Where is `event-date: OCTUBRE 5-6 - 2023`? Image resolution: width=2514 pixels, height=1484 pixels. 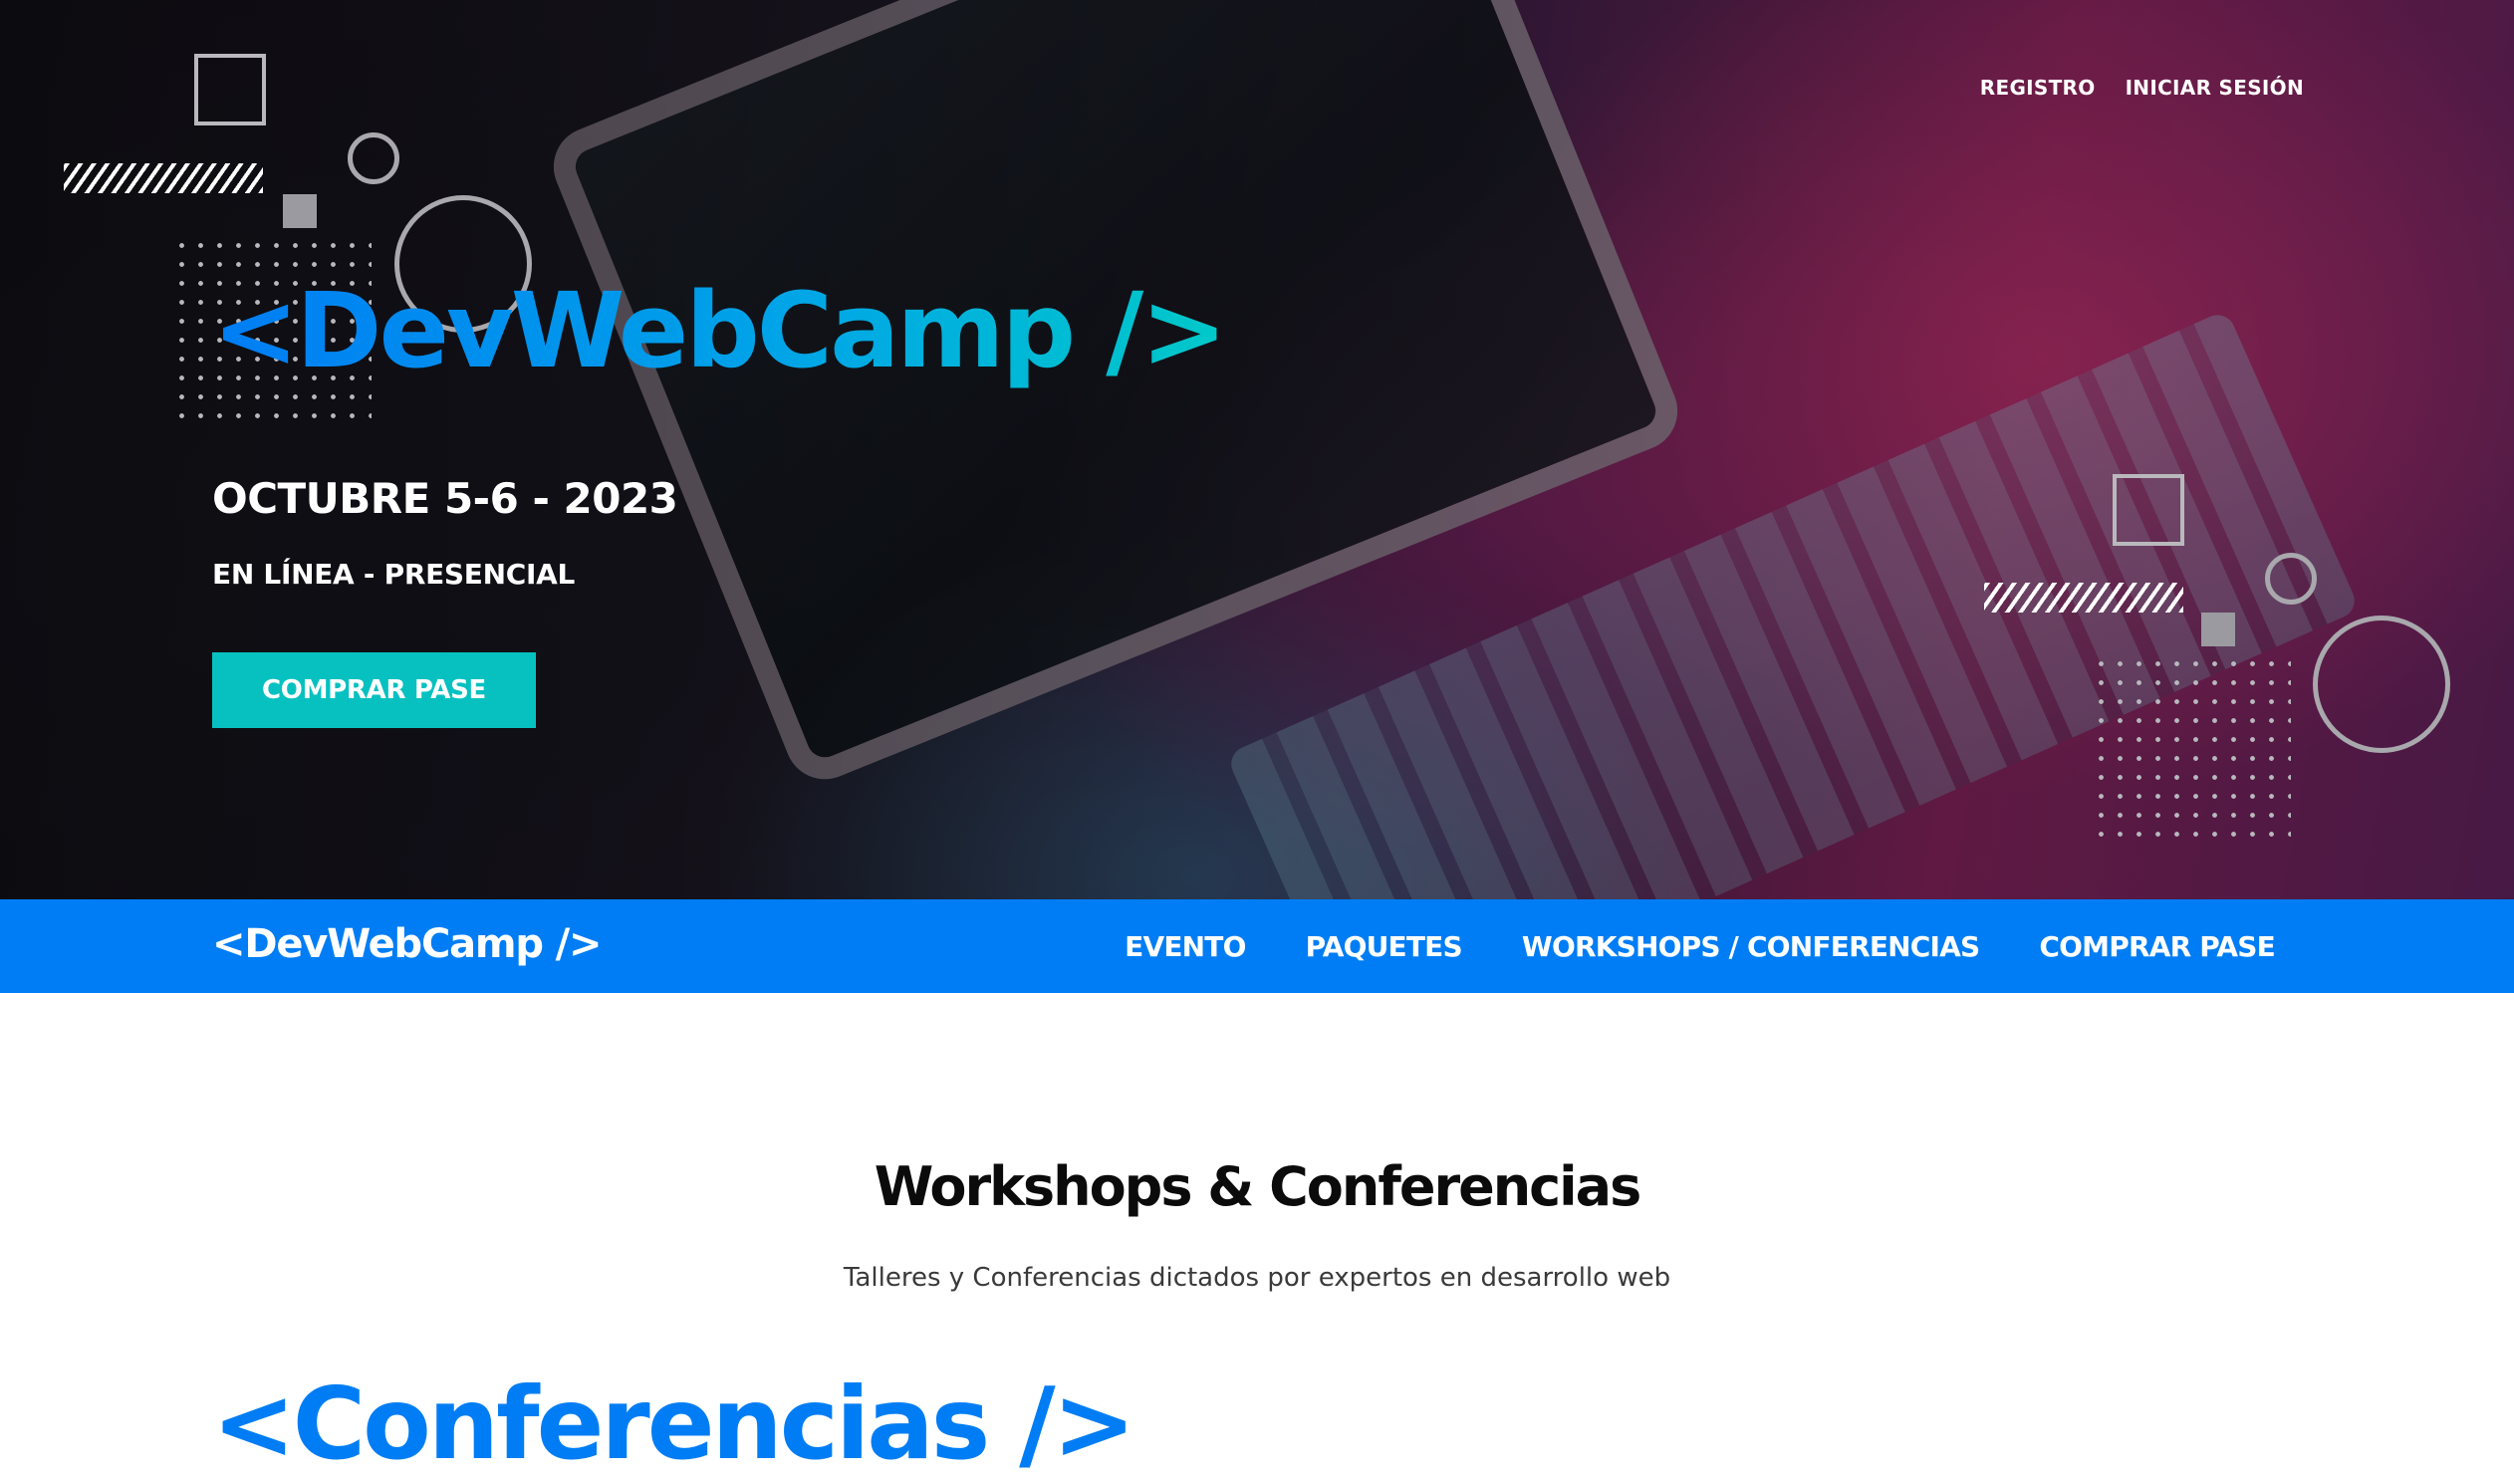 event-date: OCTUBRE 5-6 - 2023 is located at coordinates (445, 498).